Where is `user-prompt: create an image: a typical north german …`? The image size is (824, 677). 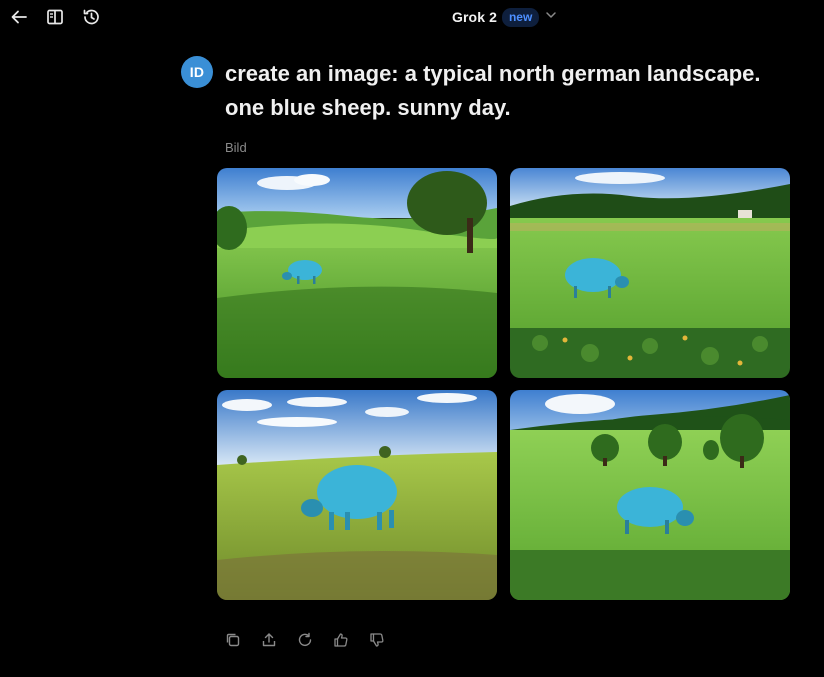
user-prompt: create an image: a typical north german … is located at coordinates (493, 90).